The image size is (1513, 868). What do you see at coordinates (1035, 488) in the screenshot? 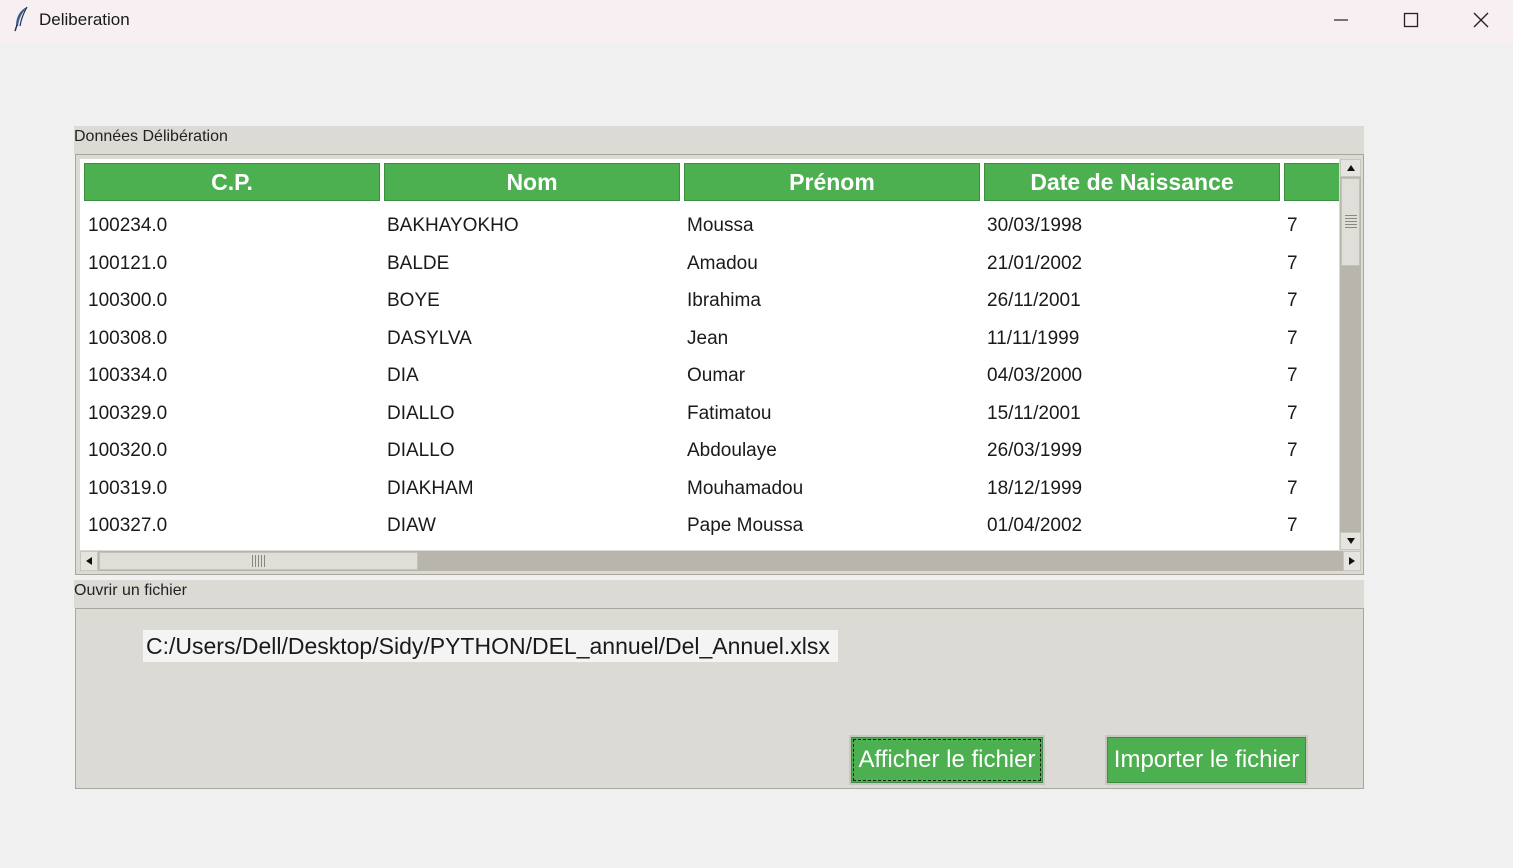
I see `cell-date-naissance: 18/12/1999` at bounding box center [1035, 488].